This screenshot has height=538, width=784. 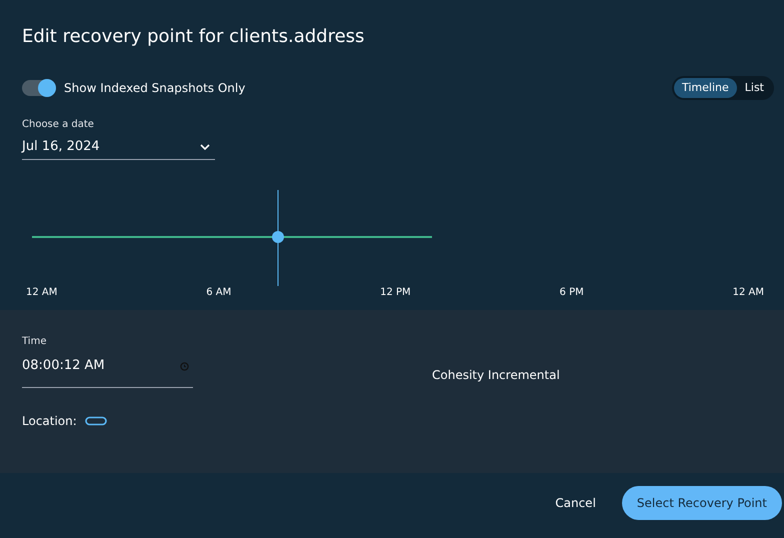 I want to click on primary-button: Select Recovery Point, so click(x=702, y=503).